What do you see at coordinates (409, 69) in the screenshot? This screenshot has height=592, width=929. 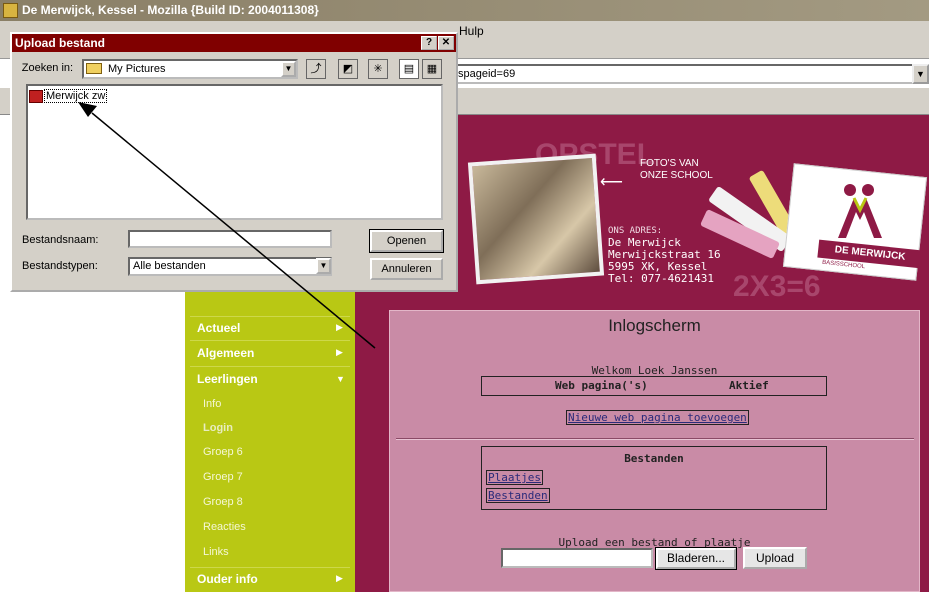 I see `list-view-icon: ▤` at bounding box center [409, 69].